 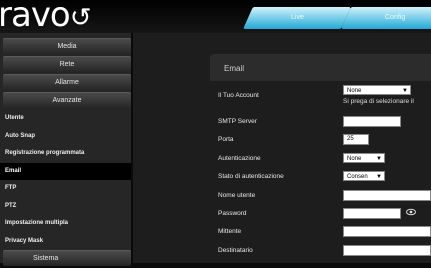 I want to click on sender-label: Mittente, so click(x=230, y=231).